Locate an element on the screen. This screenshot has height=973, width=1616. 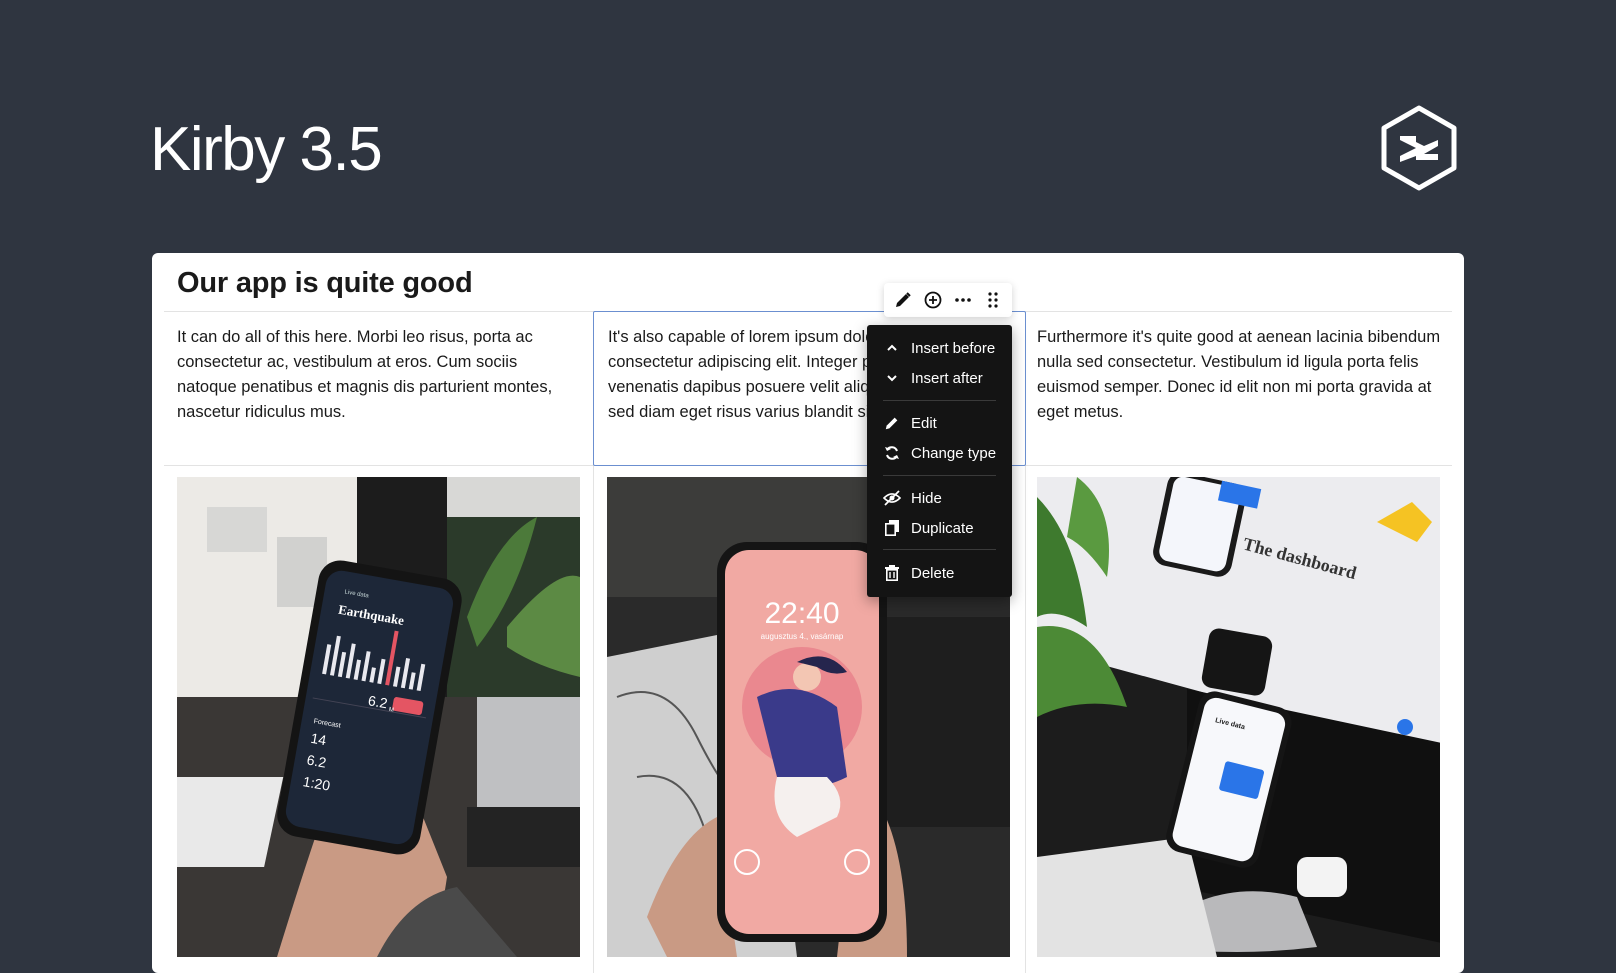
chevron-up-icon is located at coordinates (892, 348).